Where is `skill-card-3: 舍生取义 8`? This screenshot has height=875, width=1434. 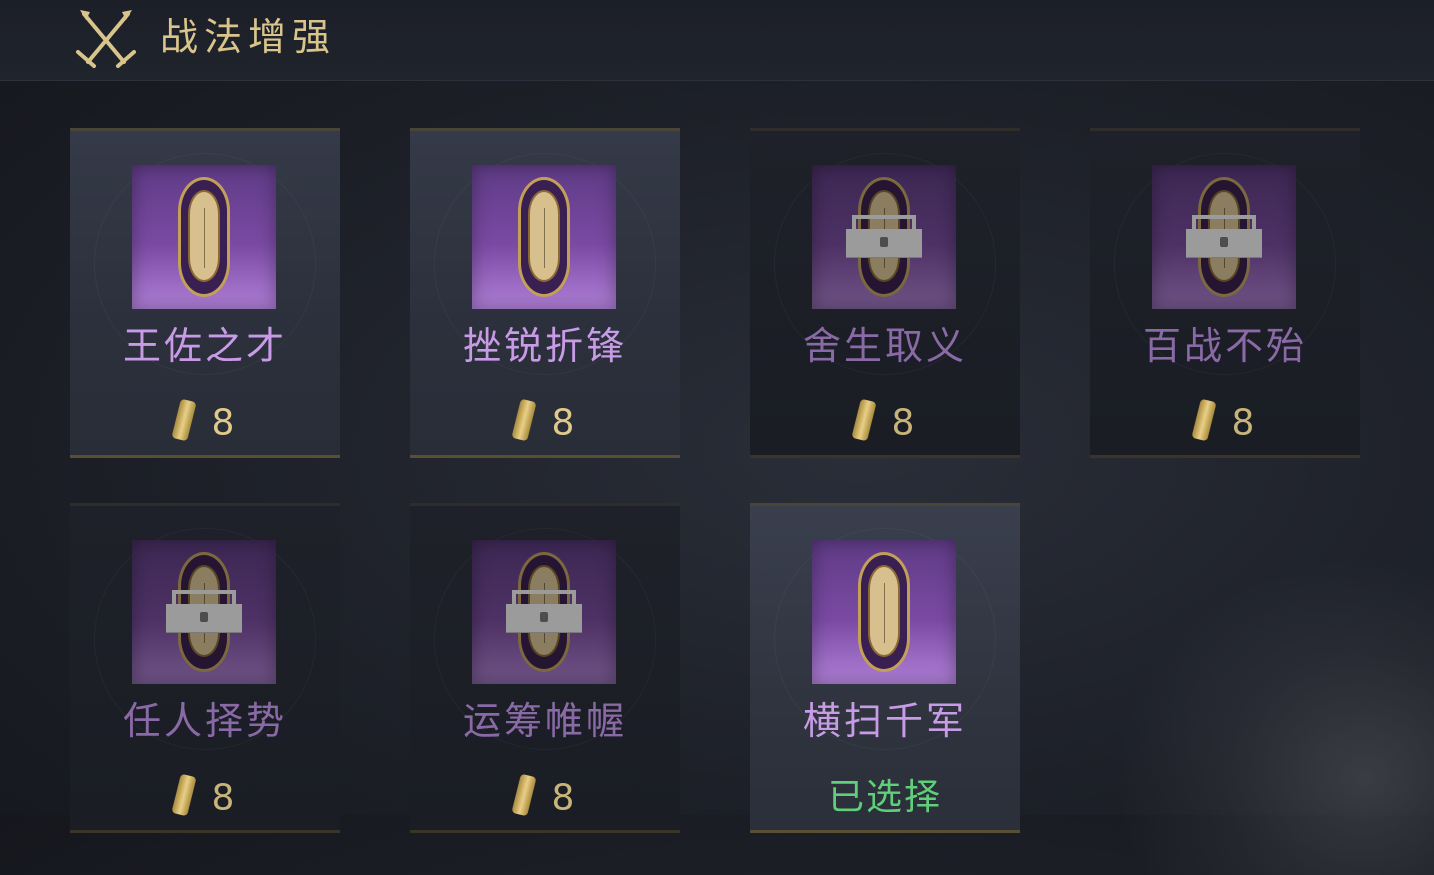 skill-card-3: 舍生取义 8 is located at coordinates (885, 293).